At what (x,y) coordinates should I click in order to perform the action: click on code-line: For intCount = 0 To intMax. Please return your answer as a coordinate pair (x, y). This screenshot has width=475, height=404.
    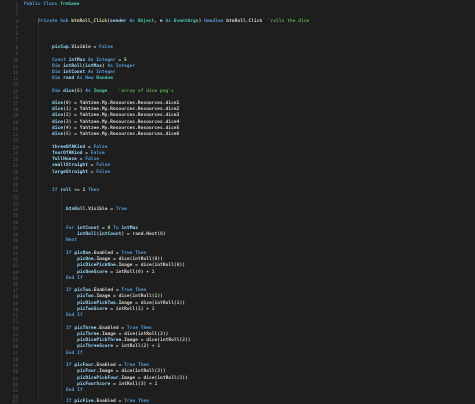
    Looking at the image, I should click on (102, 228).